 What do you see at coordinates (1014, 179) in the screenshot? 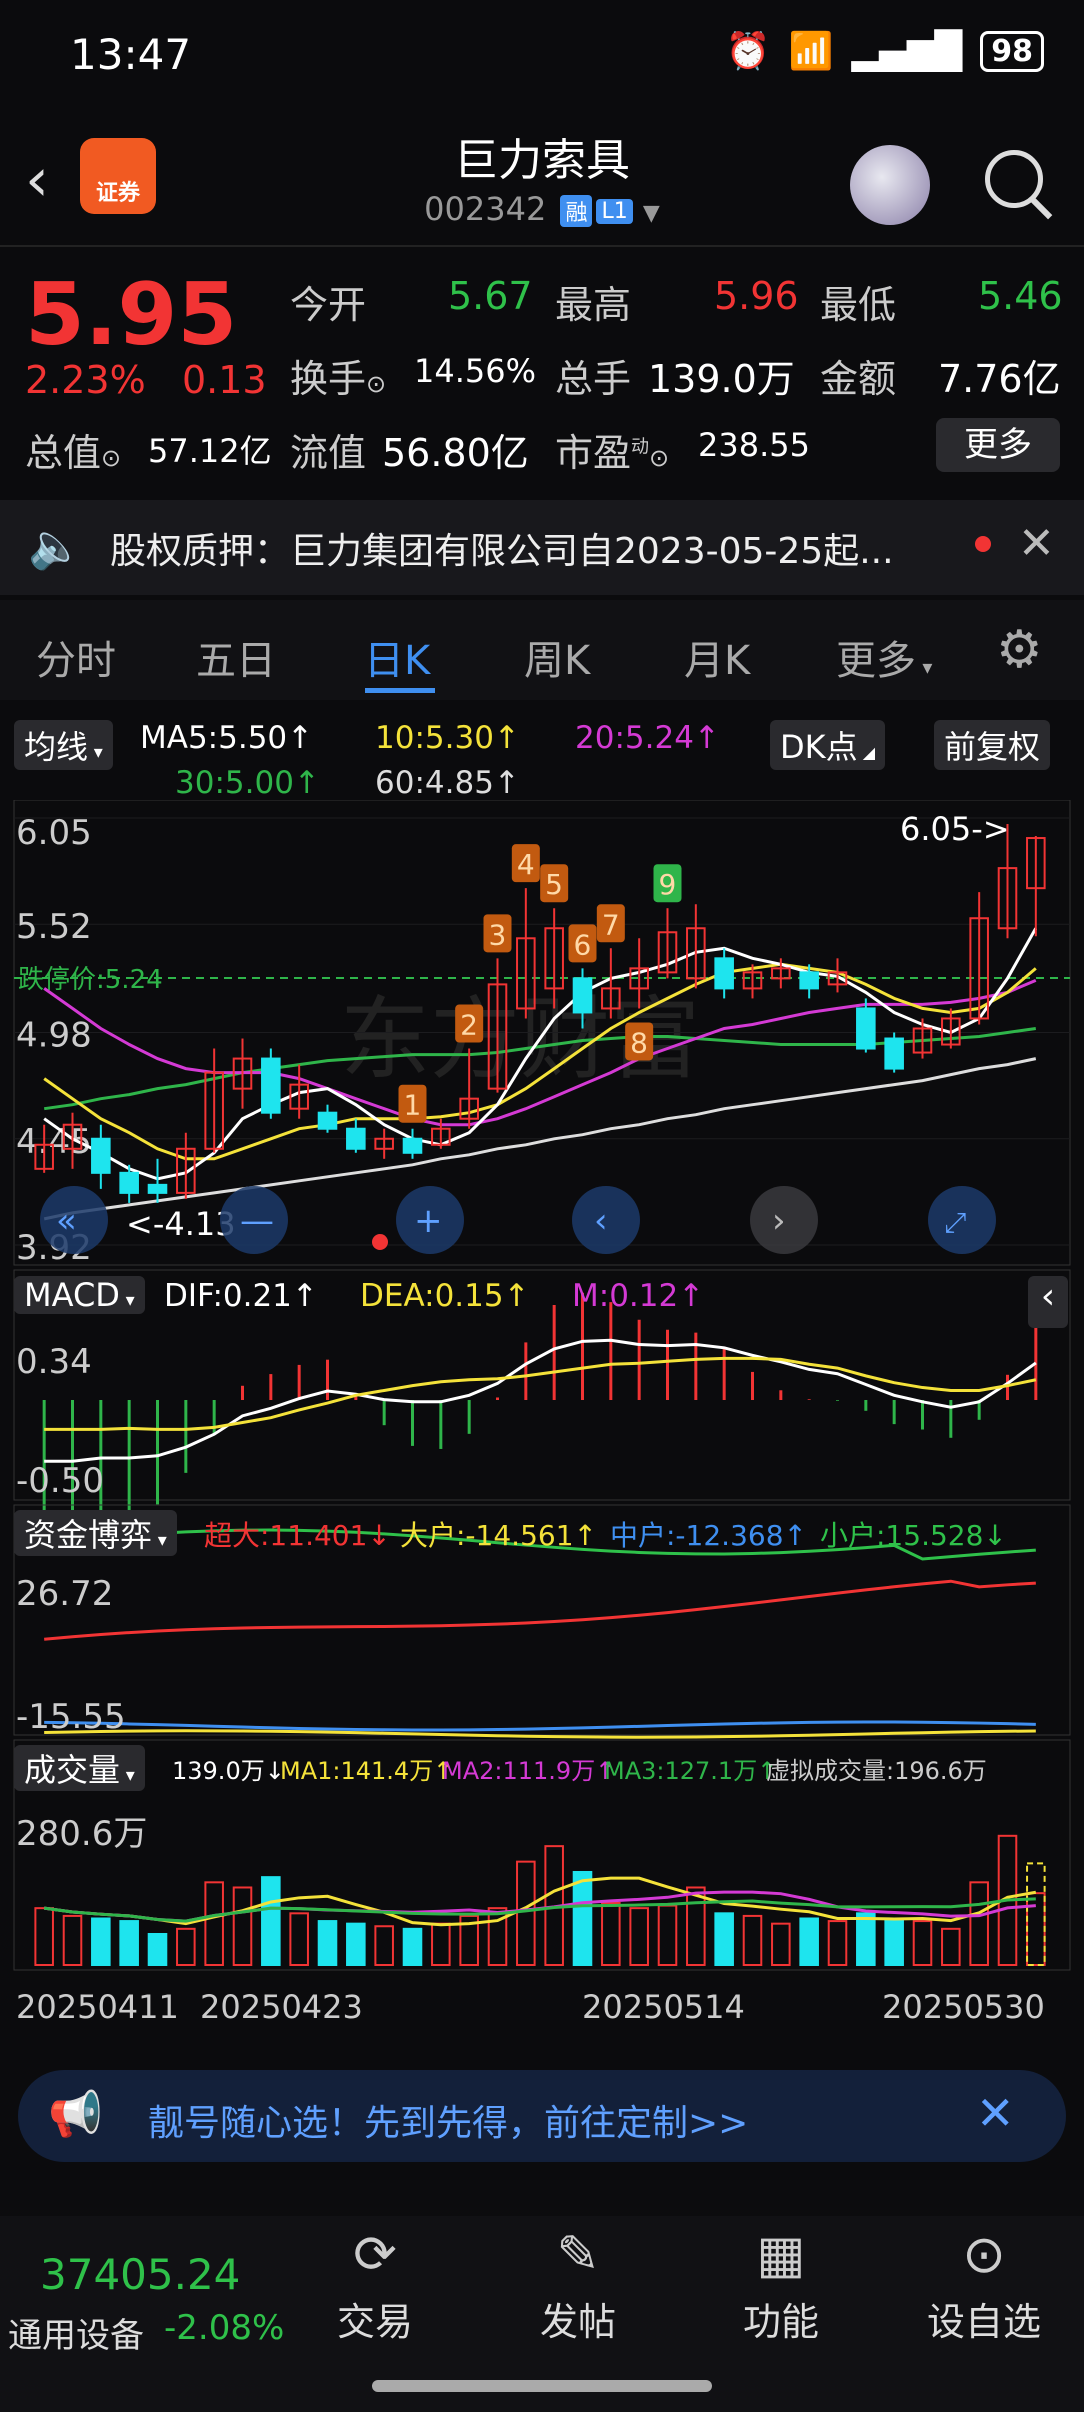
I see `search-icon` at bounding box center [1014, 179].